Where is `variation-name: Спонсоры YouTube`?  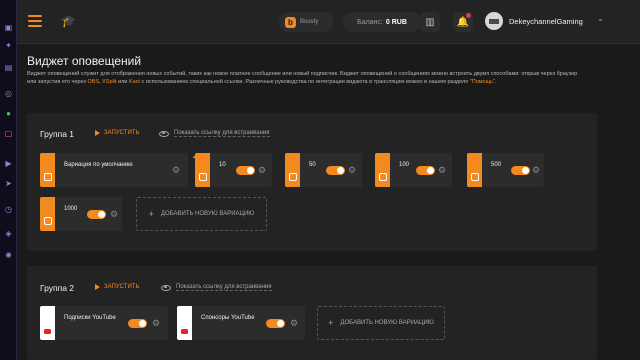
variation-name: Спонсоры YouTube is located at coordinates (228, 318).